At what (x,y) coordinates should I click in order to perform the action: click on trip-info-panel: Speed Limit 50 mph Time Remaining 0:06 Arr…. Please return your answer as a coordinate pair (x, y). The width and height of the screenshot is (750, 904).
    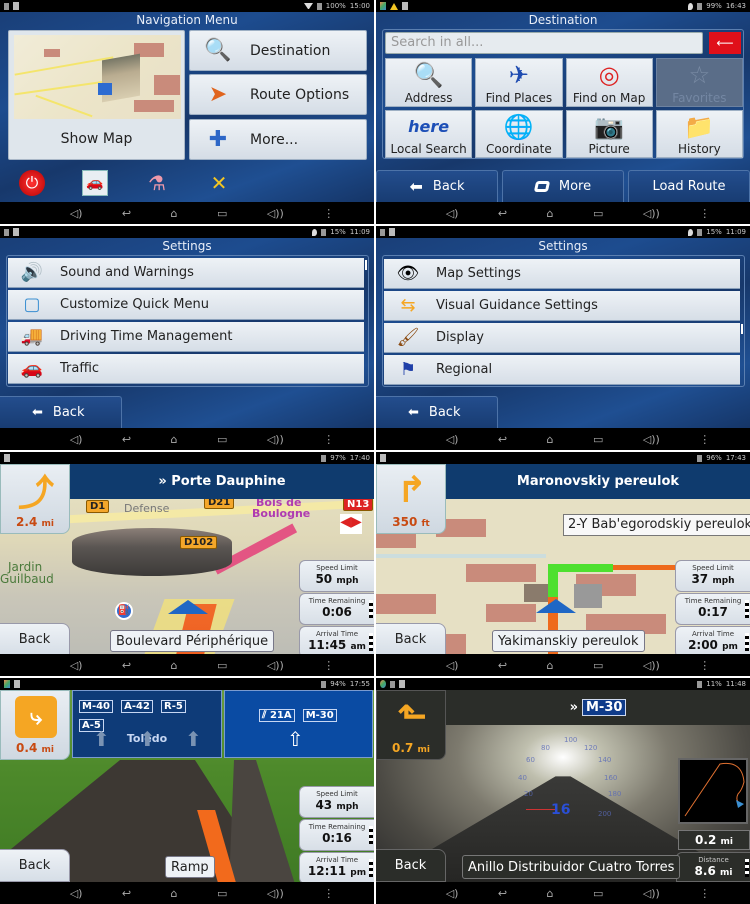
    Looking at the image, I should click on (336, 609).